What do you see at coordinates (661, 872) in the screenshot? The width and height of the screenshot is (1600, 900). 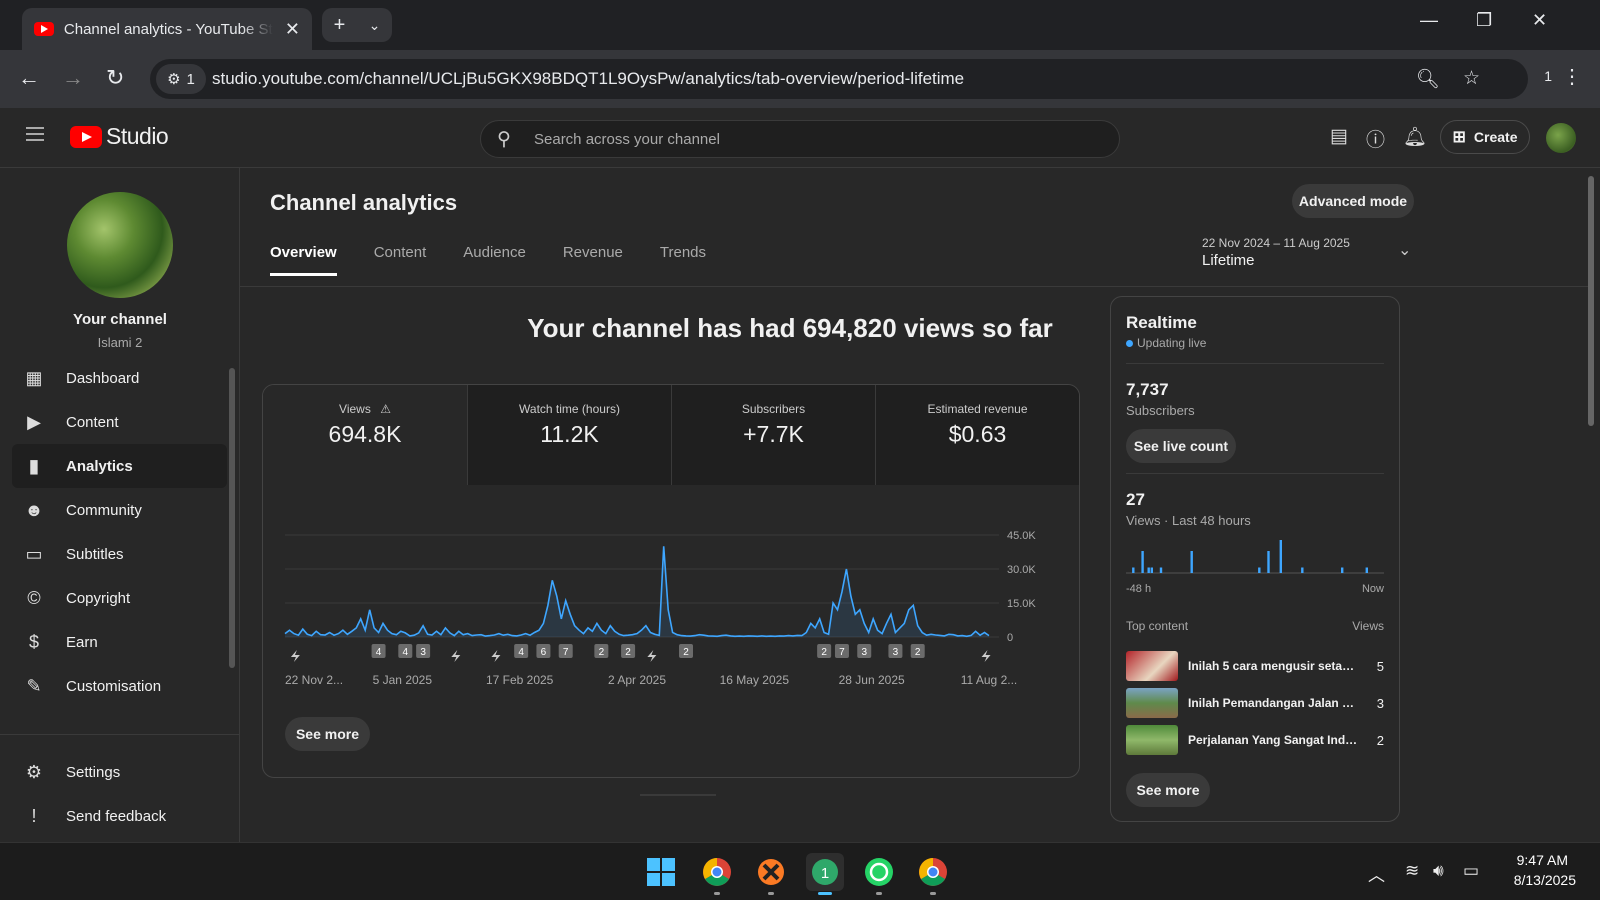 I see `windows-start-icon` at bounding box center [661, 872].